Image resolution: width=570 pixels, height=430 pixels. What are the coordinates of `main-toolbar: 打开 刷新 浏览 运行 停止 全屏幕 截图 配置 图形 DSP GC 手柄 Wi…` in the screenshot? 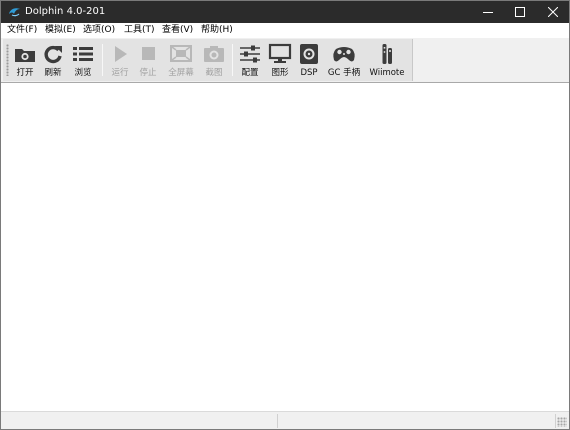 It's located at (208, 60).